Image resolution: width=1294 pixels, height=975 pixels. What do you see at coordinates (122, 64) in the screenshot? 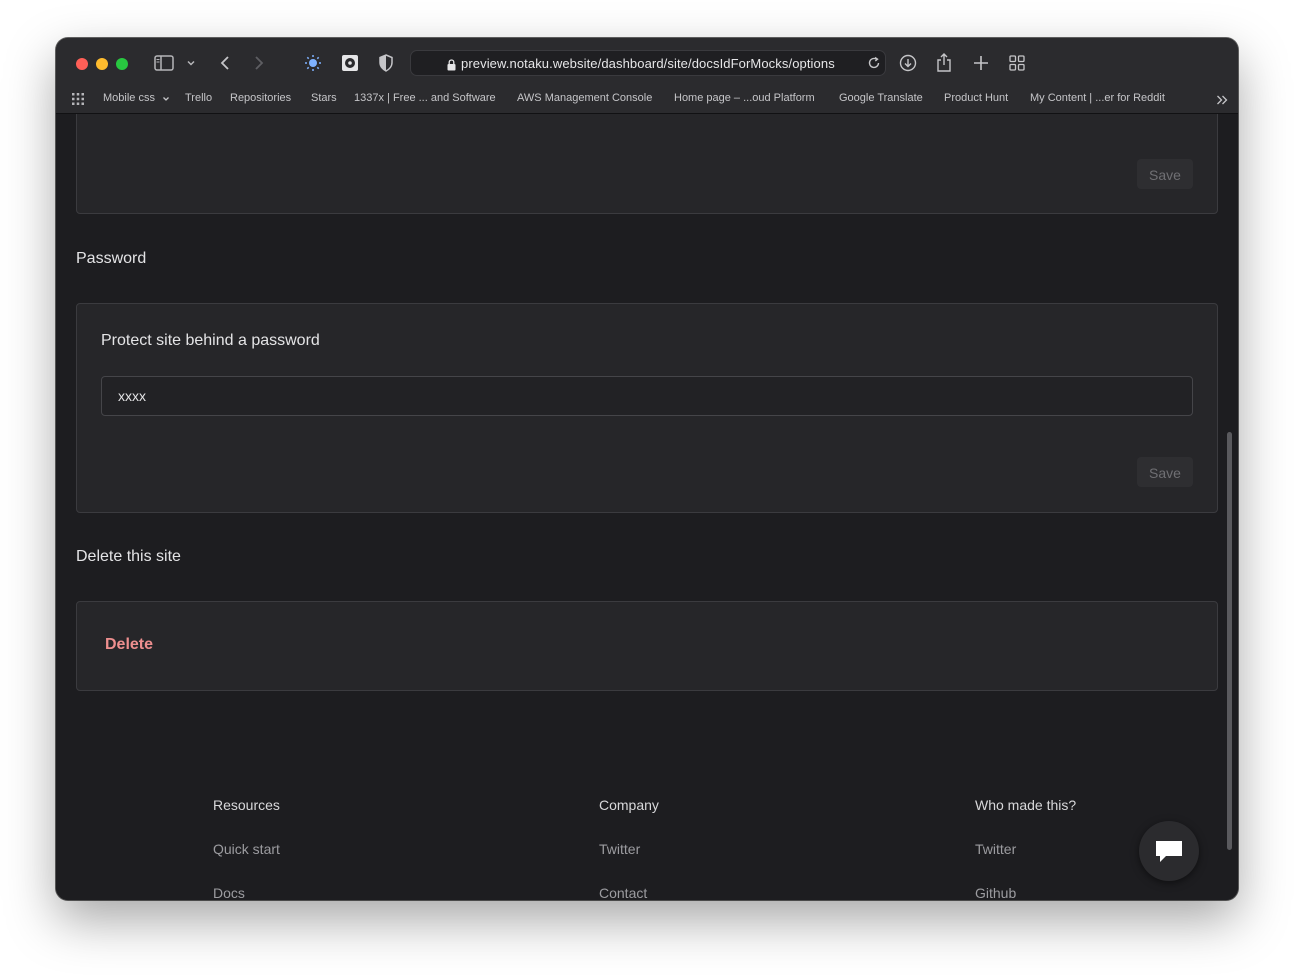
I see `zoom-window-button` at bounding box center [122, 64].